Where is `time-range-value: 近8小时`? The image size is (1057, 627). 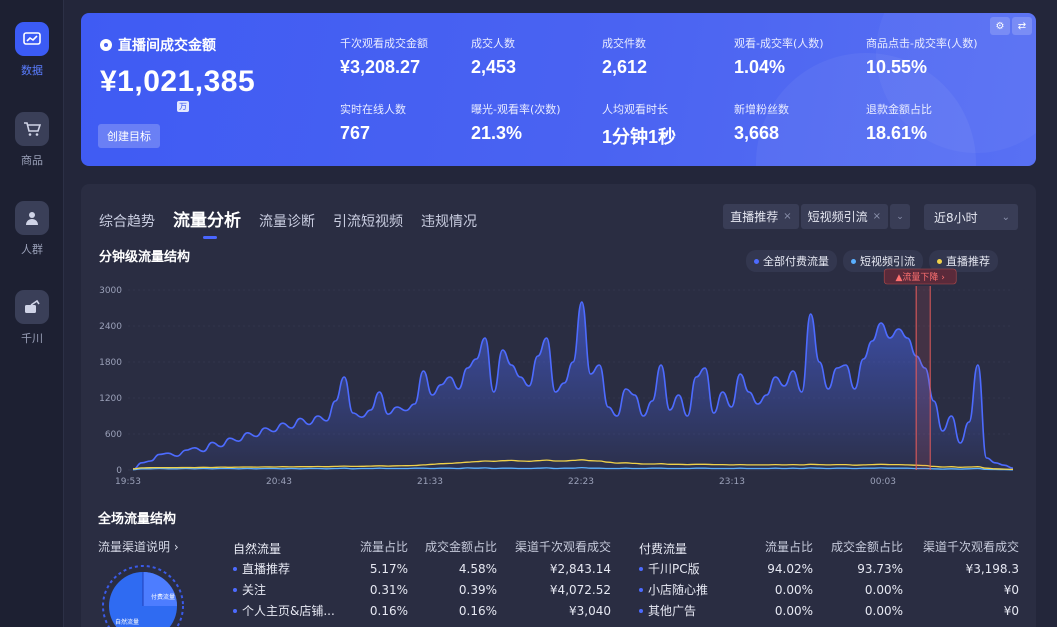 time-range-value: 近8小时 is located at coordinates (956, 217).